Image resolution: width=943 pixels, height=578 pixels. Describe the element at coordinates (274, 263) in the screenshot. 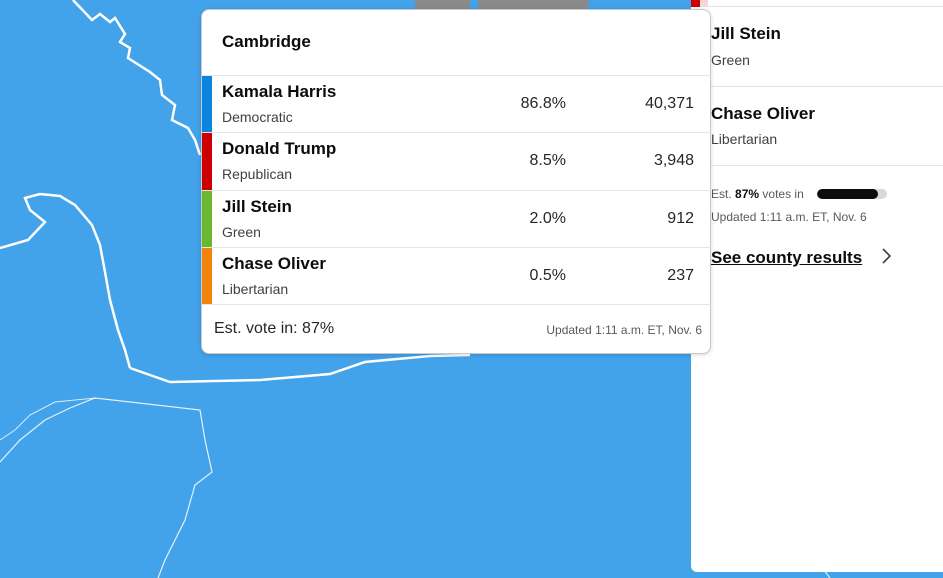

I see `candidate-name: Chase Oliver` at that location.